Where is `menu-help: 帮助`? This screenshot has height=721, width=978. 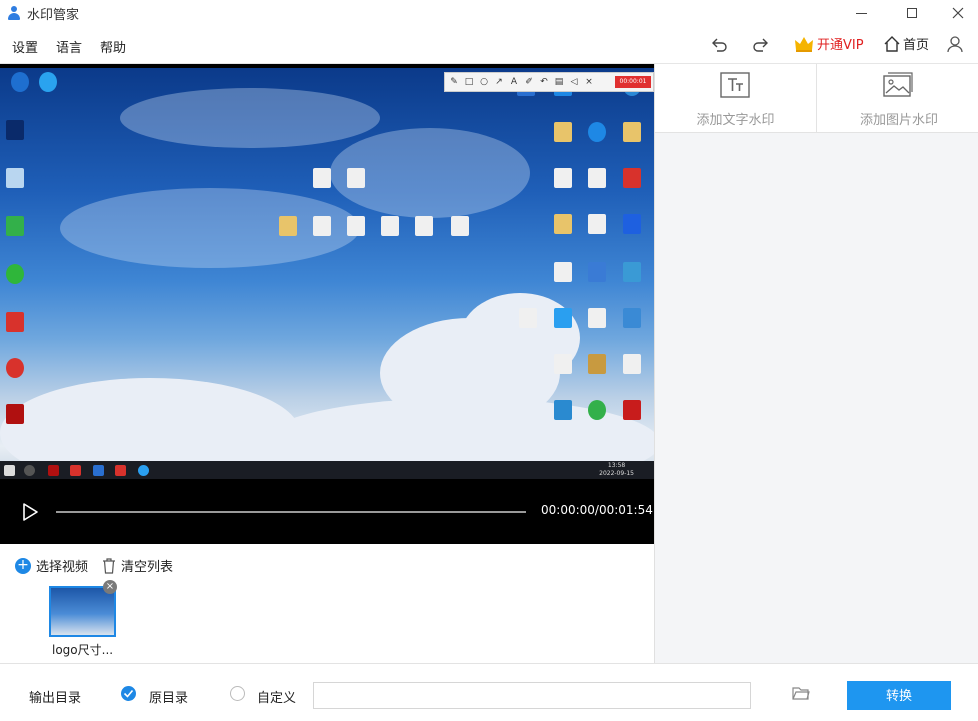
menu-help: 帮助 is located at coordinates (113, 46).